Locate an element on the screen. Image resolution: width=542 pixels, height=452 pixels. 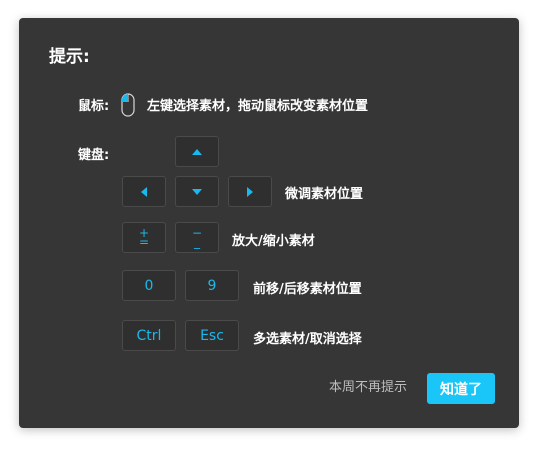
arrow-up-icon is located at coordinates (197, 151).